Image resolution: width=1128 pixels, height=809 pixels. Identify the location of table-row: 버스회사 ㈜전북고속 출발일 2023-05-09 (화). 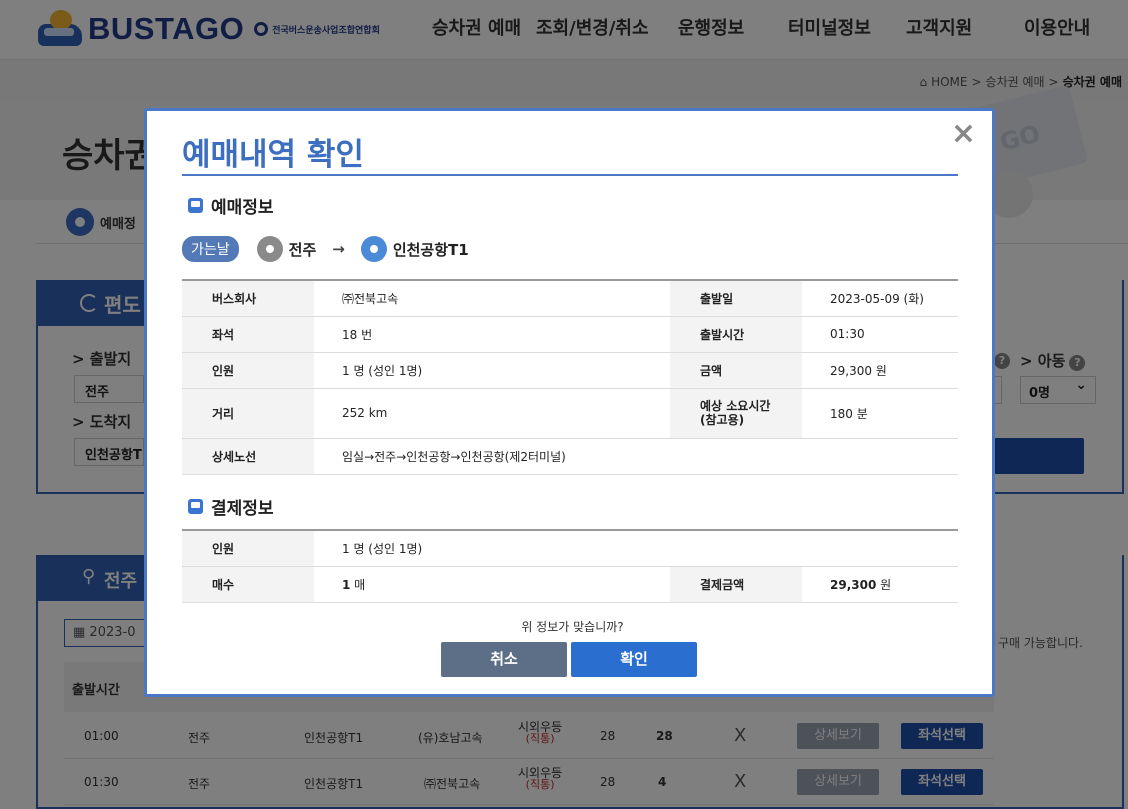
(570, 298).